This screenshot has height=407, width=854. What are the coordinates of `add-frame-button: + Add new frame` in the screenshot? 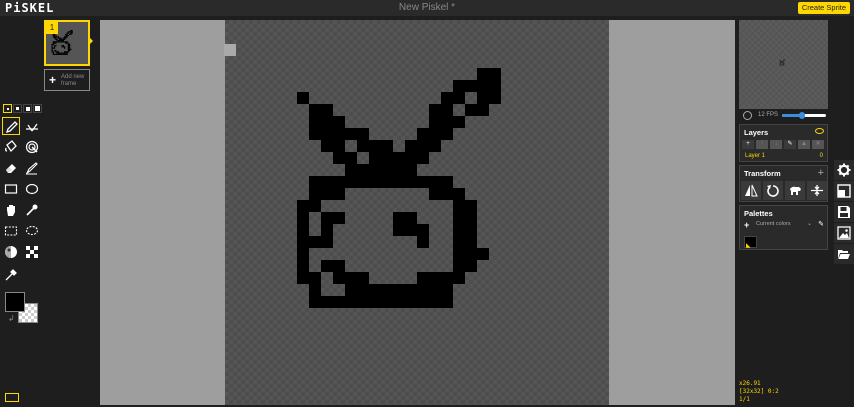 It's located at (67, 80).